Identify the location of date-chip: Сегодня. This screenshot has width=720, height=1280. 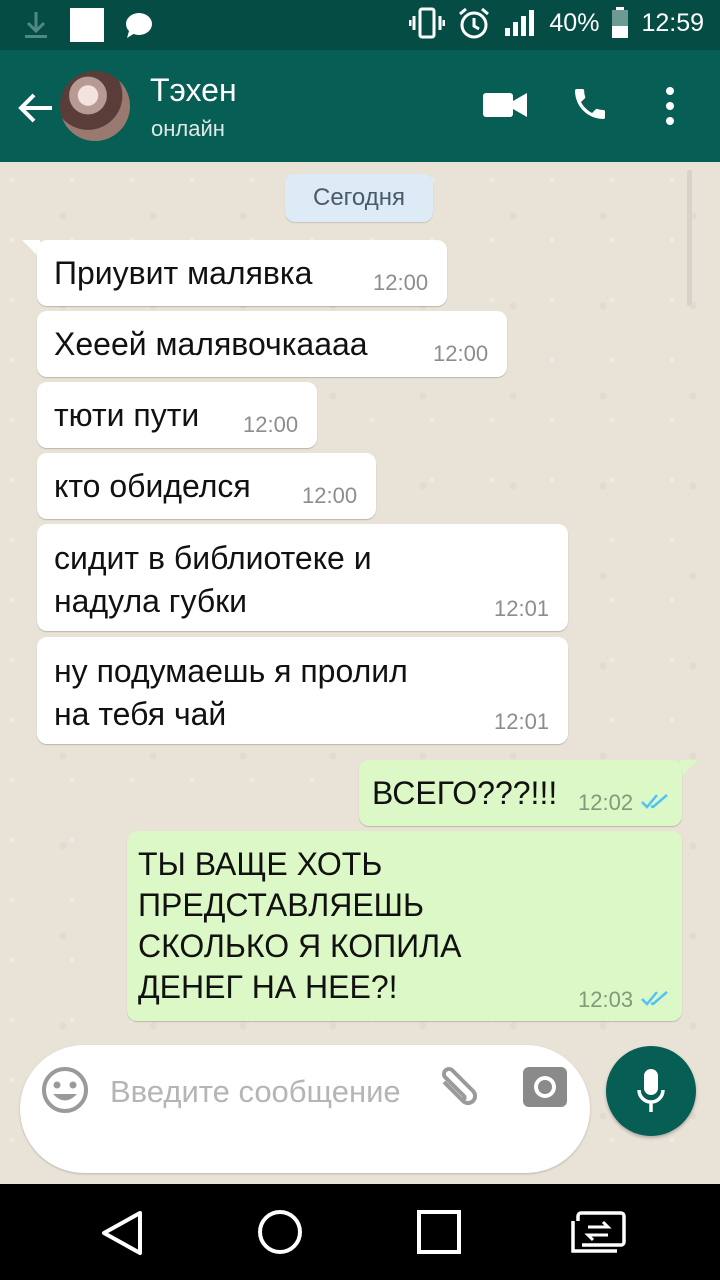
(359, 198).